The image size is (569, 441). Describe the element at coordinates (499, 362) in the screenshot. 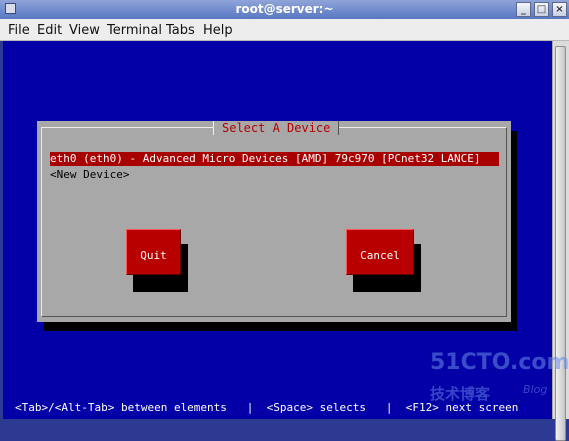

I see `watermark-logo: 51CTO.com` at that location.